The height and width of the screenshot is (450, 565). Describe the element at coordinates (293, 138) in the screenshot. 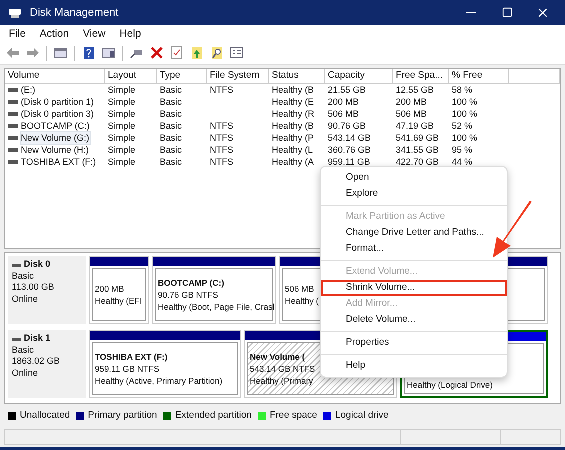

I see `table-cell: Healthy (P` at that location.